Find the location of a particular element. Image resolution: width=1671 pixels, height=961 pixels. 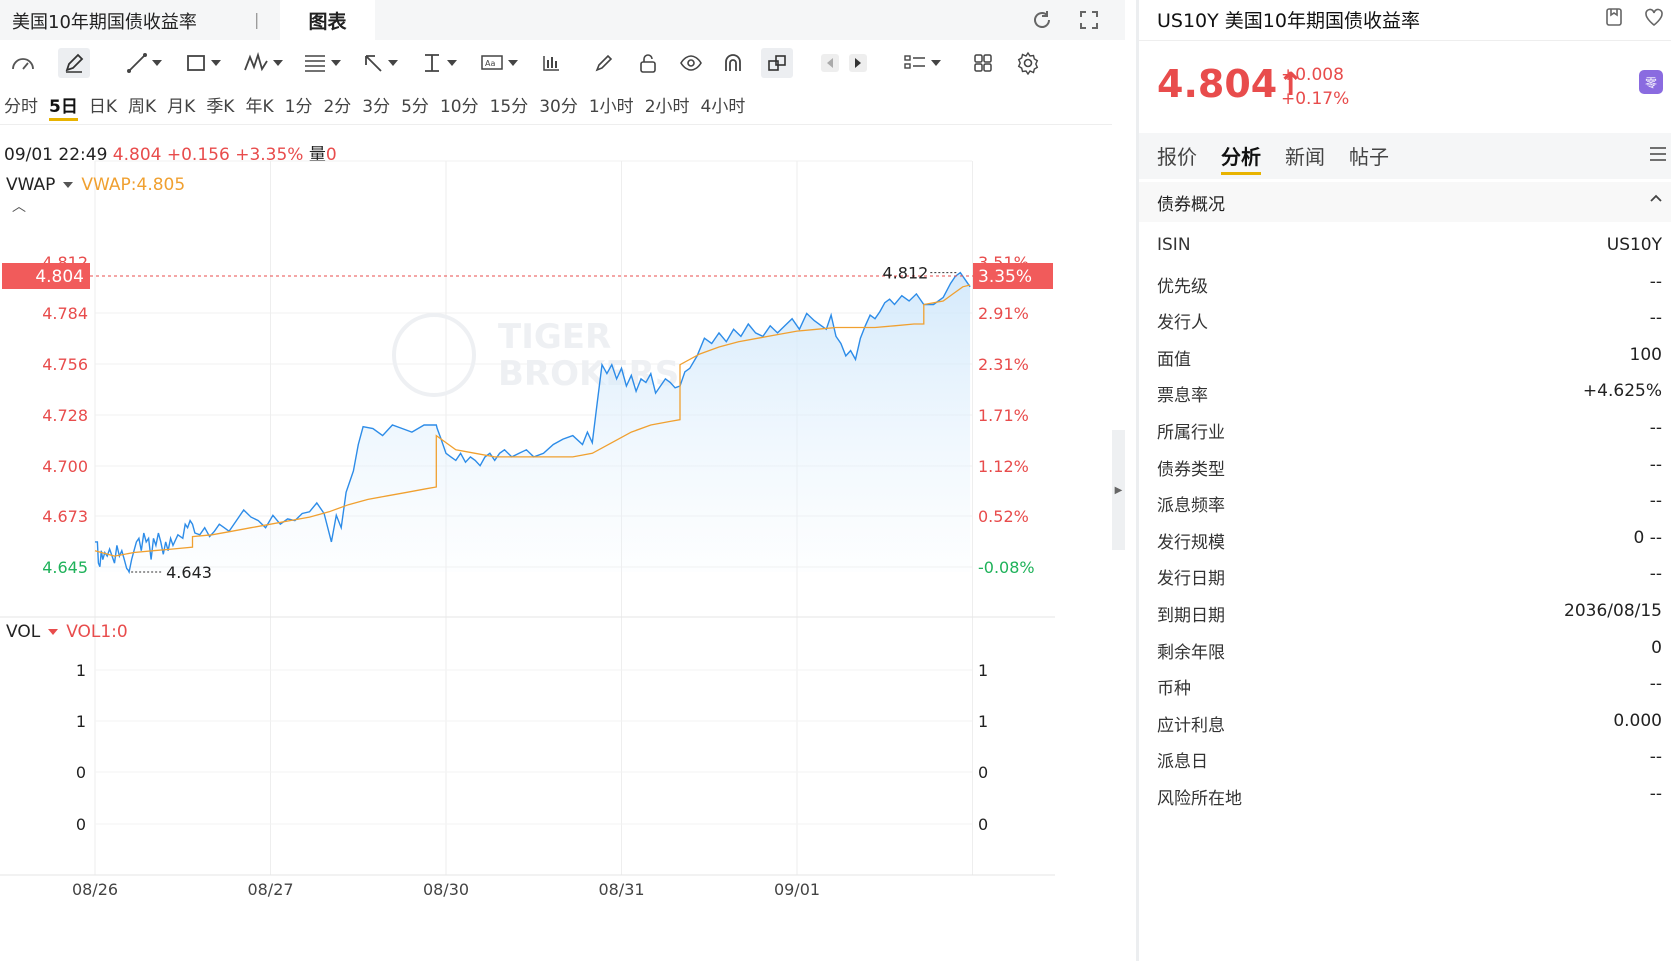

quote-tab-0: 报价 is located at coordinates (1177, 158).